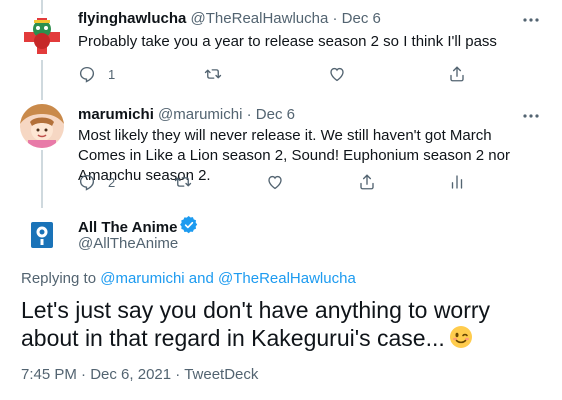 This screenshot has height=400, width=562. What do you see at coordinates (42, 36) in the screenshot?
I see `avatar-flyinghawlucha` at bounding box center [42, 36].